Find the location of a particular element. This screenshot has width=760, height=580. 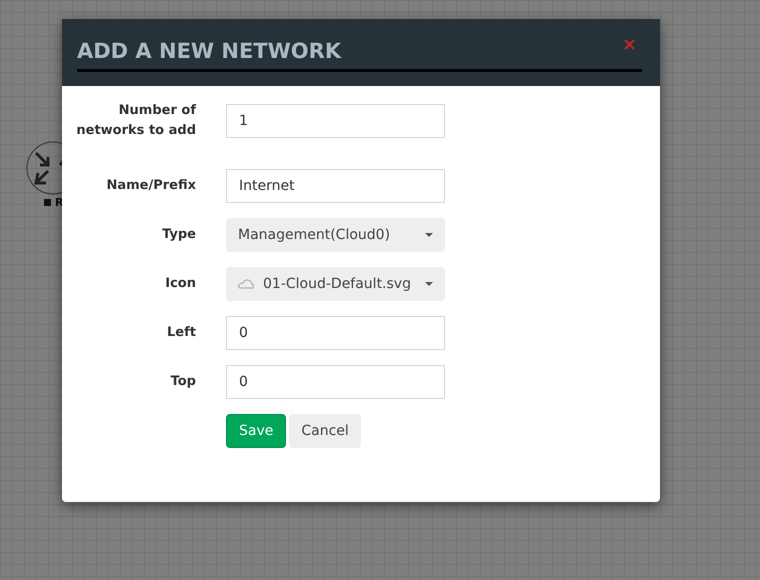

dropdown: 01-Cloud-Default.svg is located at coordinates (335, 284).